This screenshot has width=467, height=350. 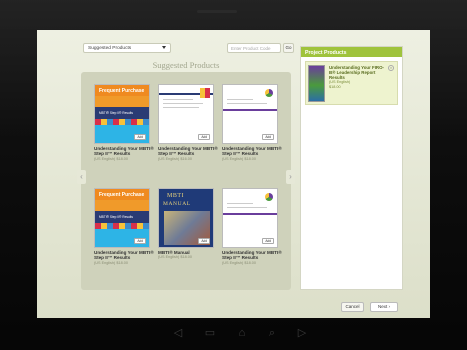 I want to click on home-icon: ⌂, so click(x=242, y=333).